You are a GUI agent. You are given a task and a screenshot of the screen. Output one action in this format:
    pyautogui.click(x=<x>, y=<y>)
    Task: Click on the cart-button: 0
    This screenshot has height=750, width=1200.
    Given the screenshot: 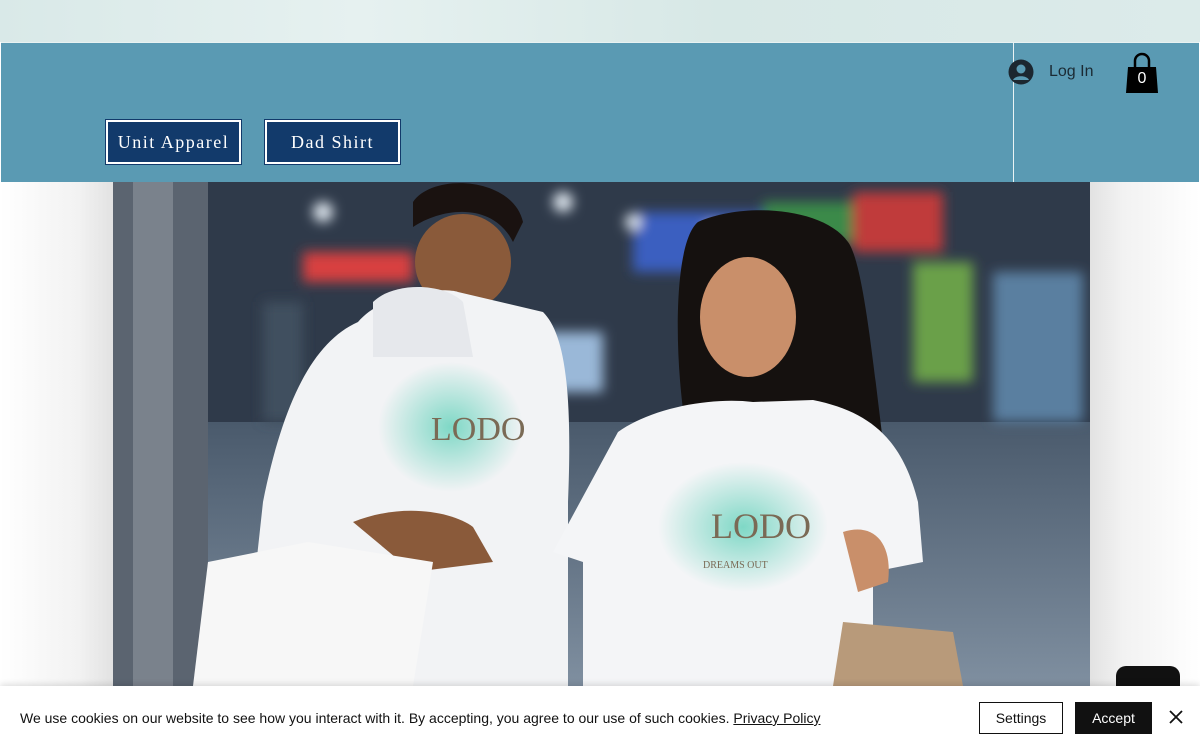 What is the action you would take?
    pyautogui.click(x=1142, y=73)
    